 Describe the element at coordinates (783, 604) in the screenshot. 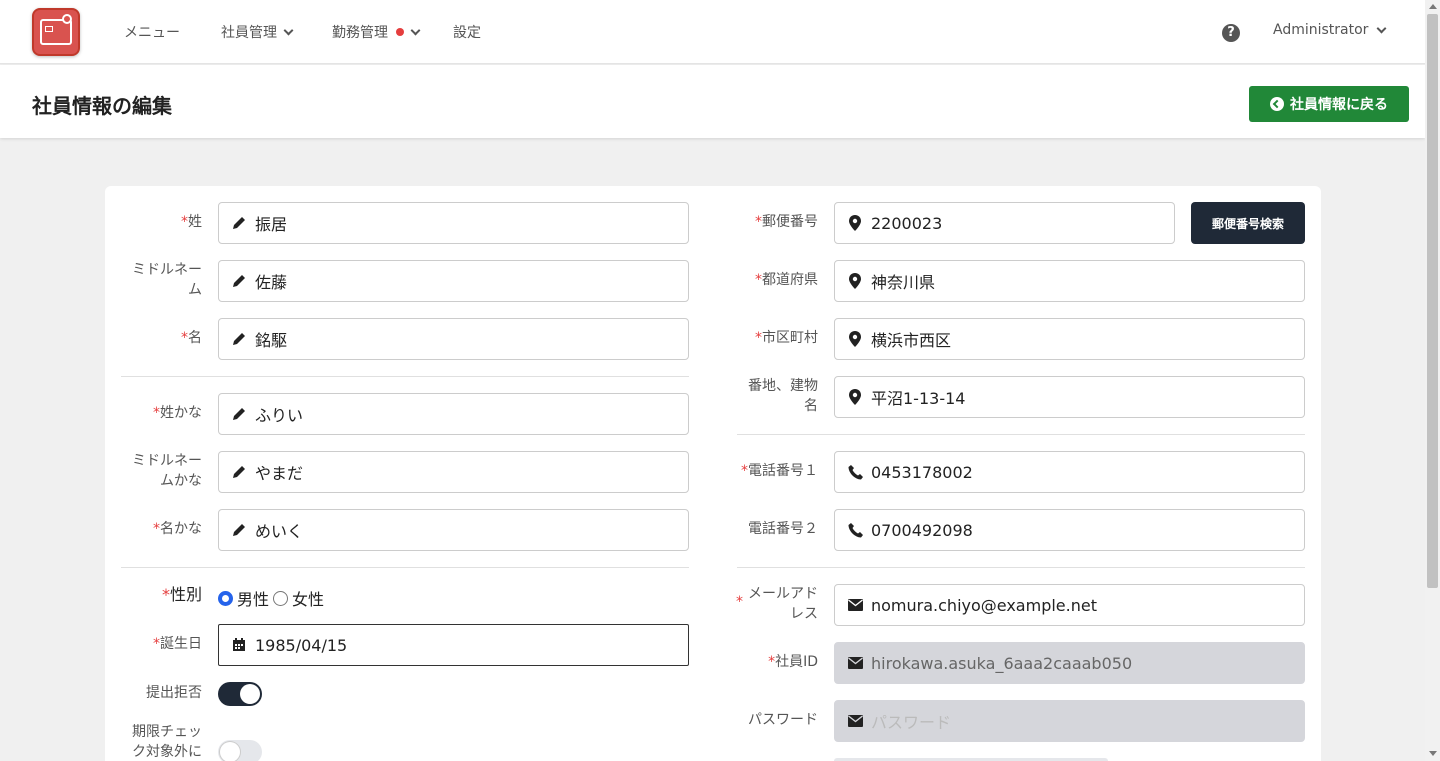

I see `email-label: メールアドレス` at that location.